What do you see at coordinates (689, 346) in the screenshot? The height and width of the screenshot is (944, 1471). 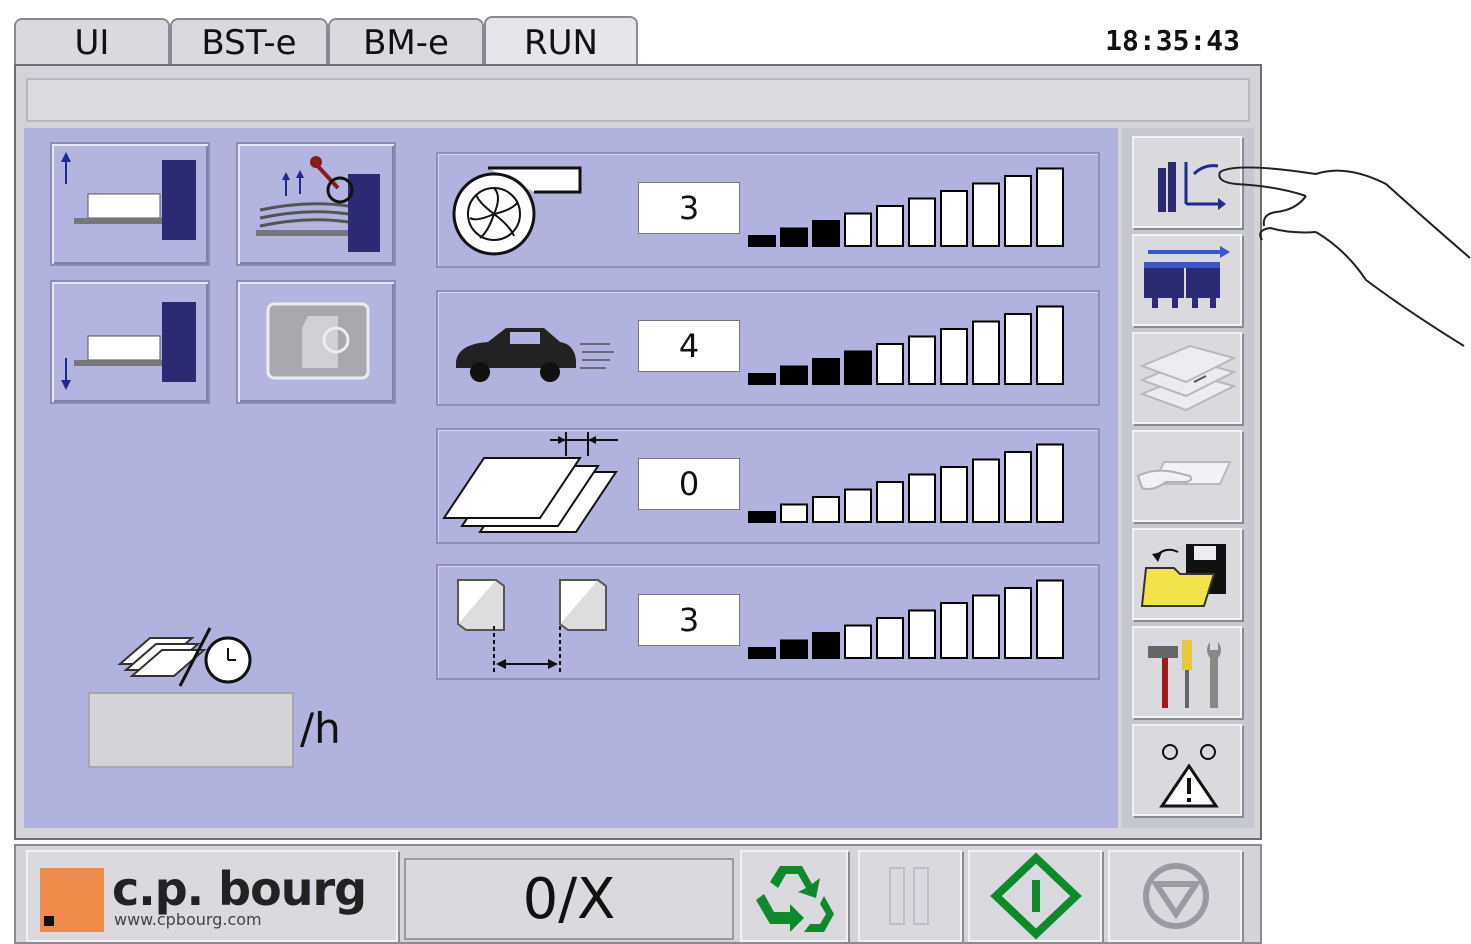 I see `speed-level-value: 4` at bounding box center [689, 346].